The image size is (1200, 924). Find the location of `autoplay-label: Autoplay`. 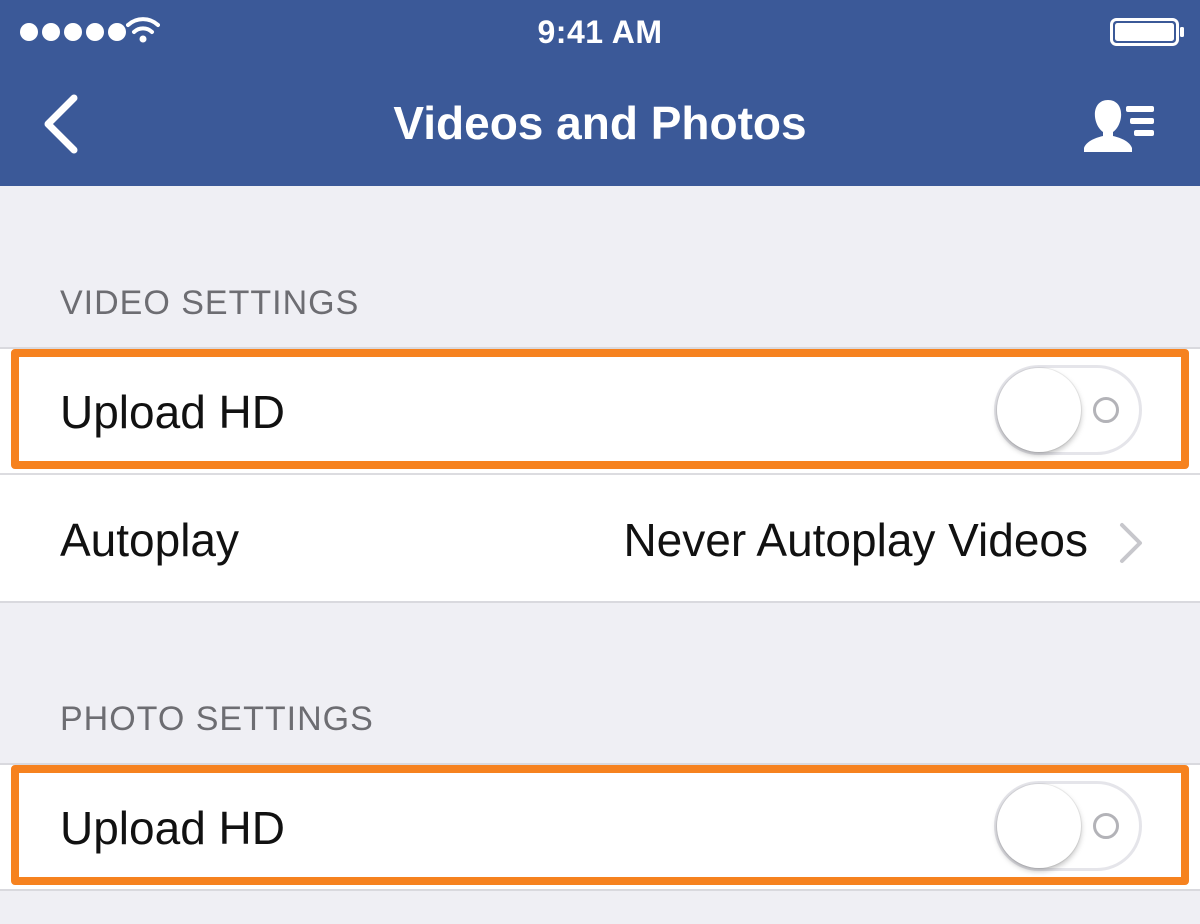

autoplay-label: Autoplay is located at coordinates (150, 540).